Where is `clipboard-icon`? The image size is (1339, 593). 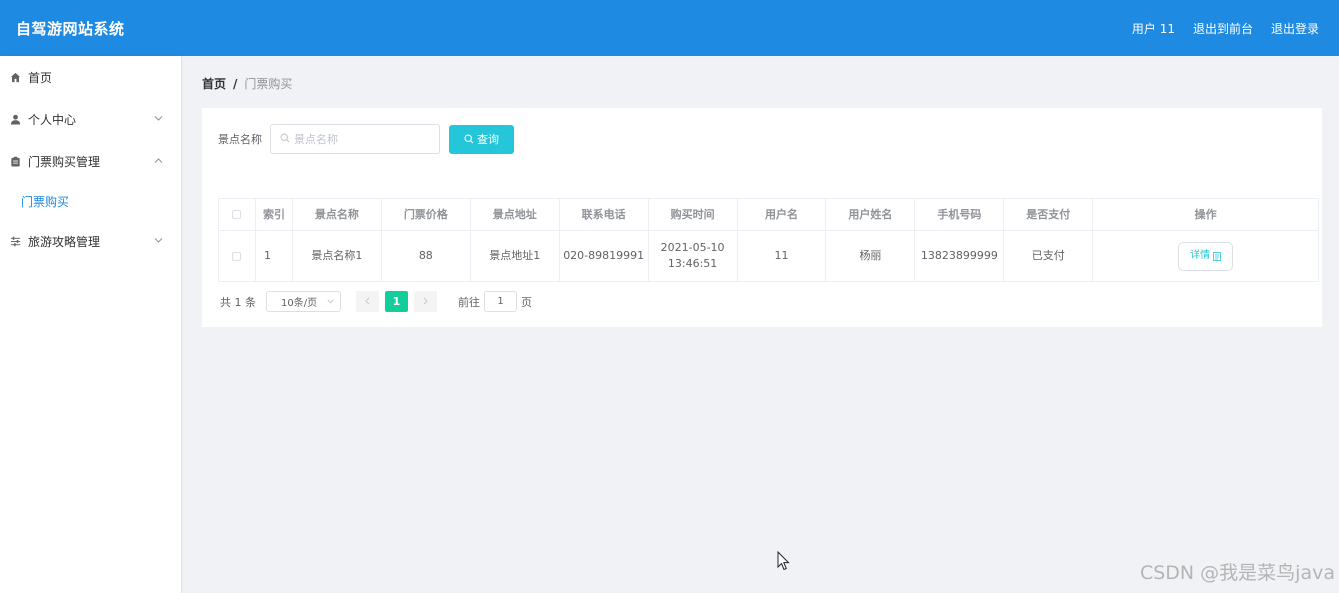
clipboard-icon is located at coordinates (15, 161).